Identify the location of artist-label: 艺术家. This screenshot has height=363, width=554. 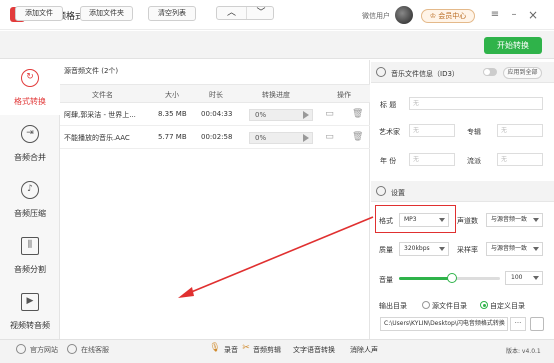
(389, 132).